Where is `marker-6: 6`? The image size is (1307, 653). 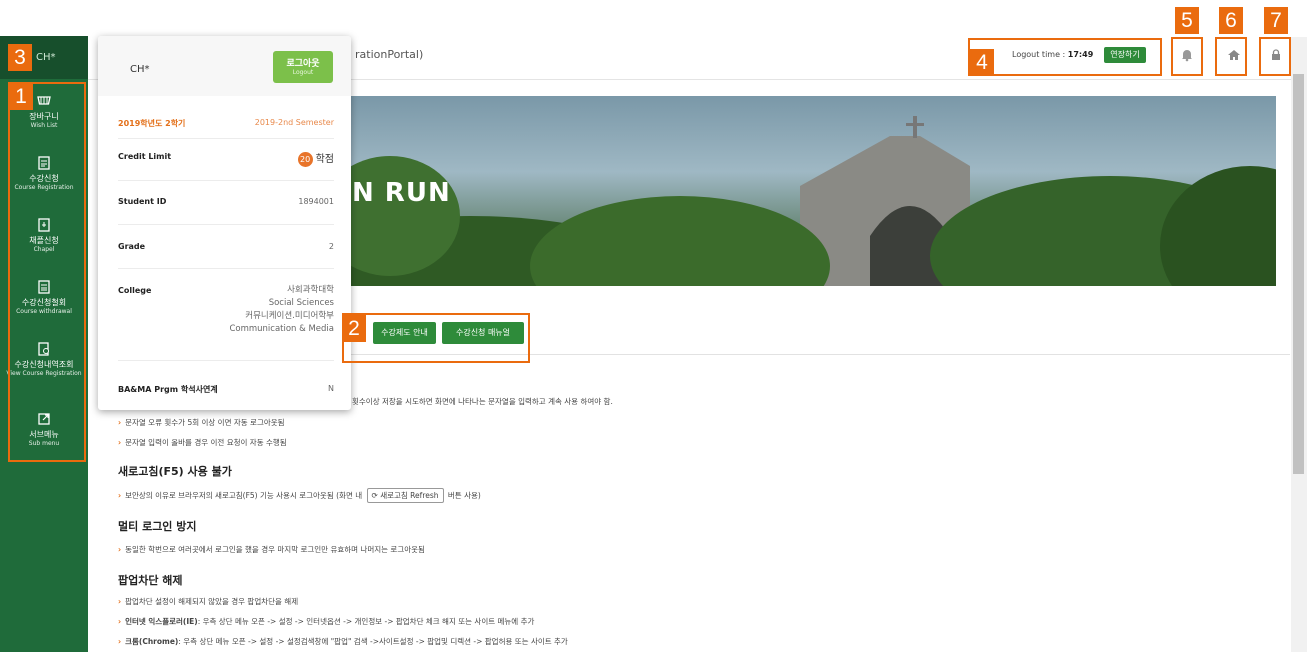
marker-6: 6 is located at coordinates (1231, 20).